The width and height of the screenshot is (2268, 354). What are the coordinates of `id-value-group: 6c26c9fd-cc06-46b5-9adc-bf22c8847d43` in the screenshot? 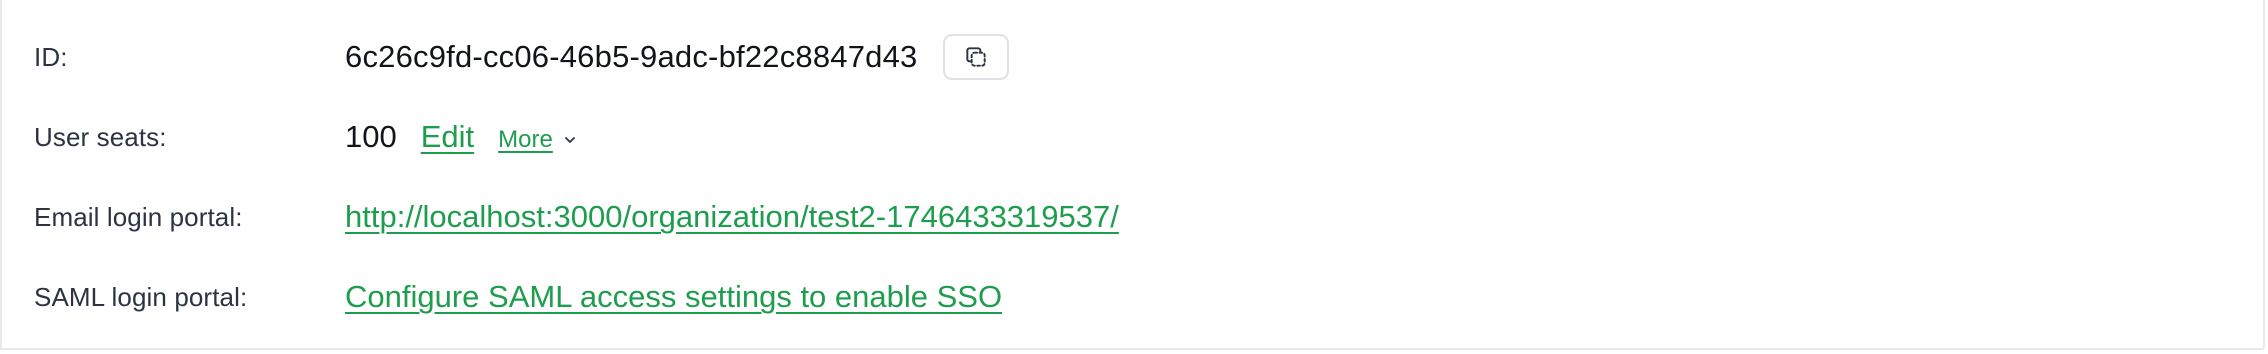 It's located at (677, 57).